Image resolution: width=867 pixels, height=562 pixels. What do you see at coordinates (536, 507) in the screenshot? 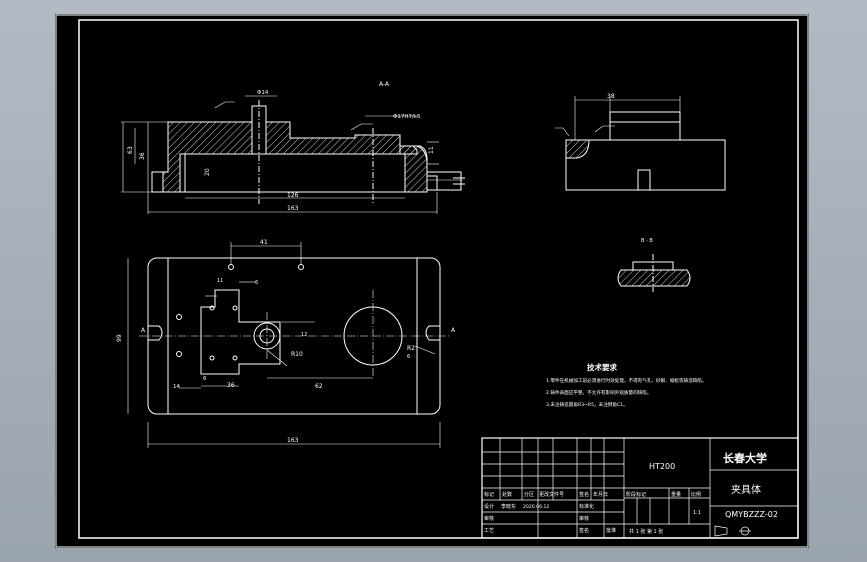
I see `tb-date: 2020.06.12` at bounding box center [536, 507].